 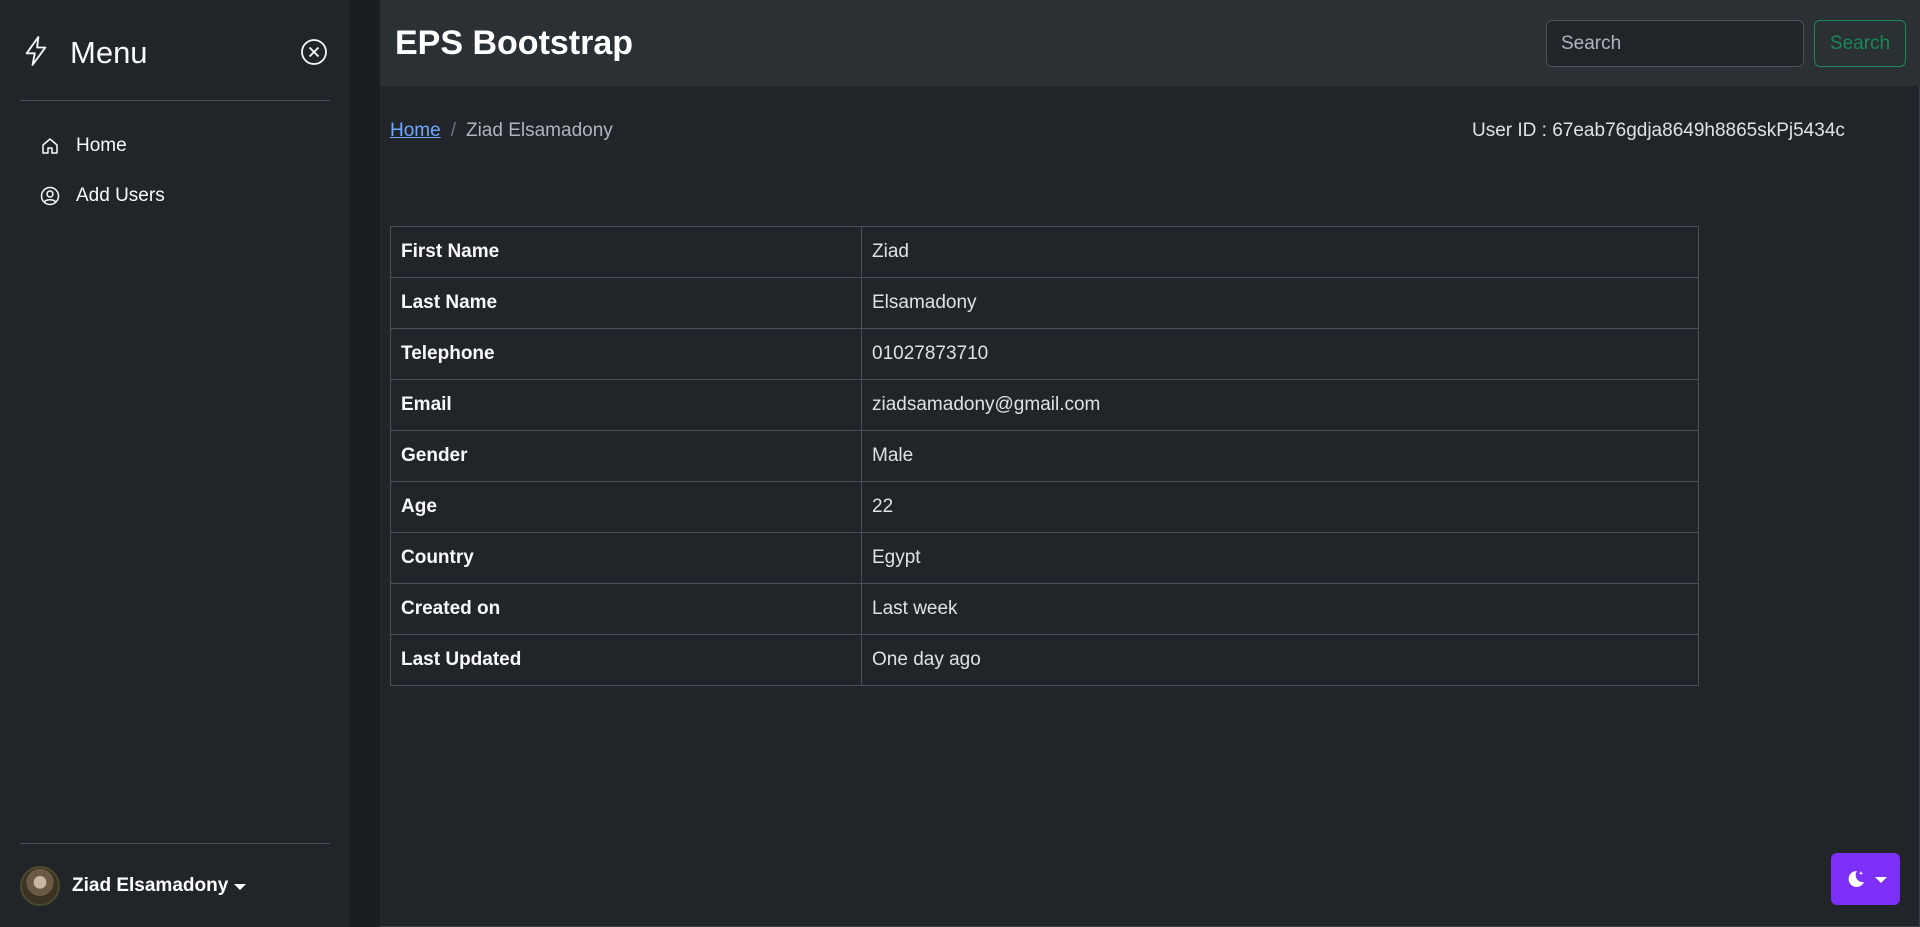 I want to click on home-icon, so click(x=50, y=146).